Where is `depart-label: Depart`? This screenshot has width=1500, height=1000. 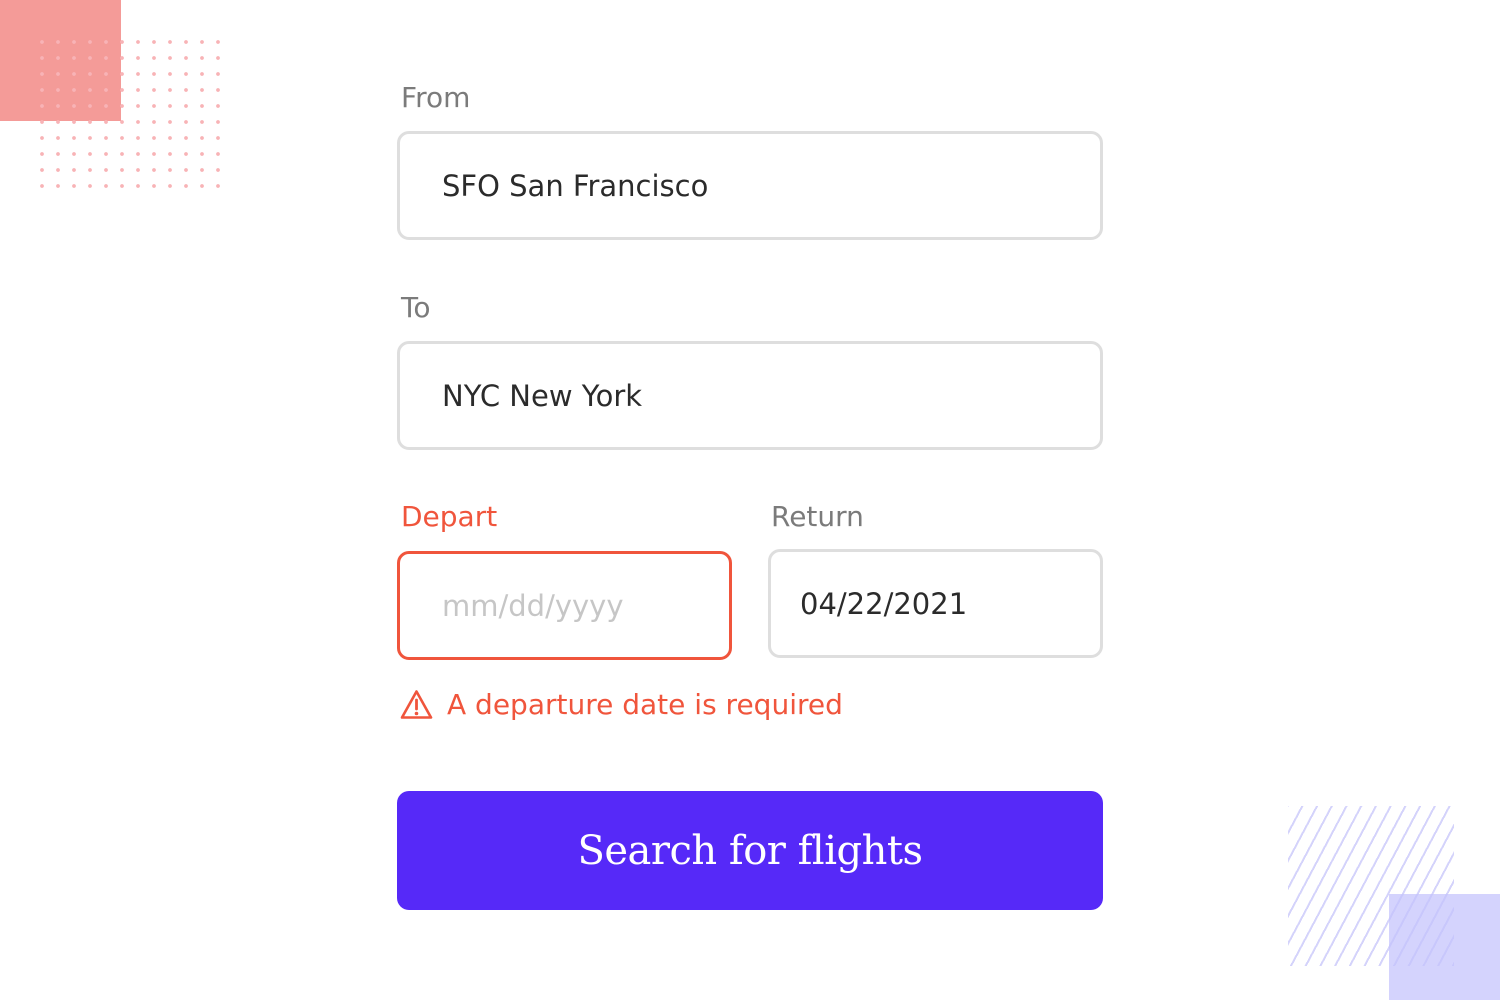
depart-label: Depart is located at coordinates (449, 516).